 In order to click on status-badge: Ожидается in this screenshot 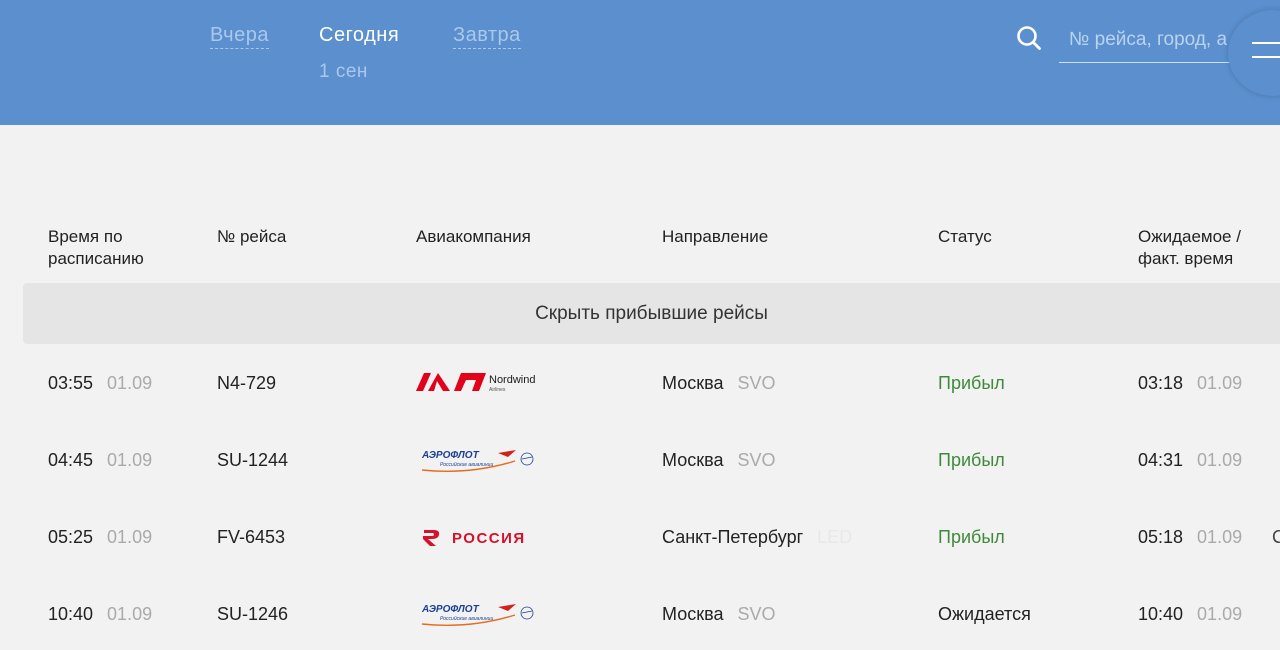, I will do `click(984, 613)`.